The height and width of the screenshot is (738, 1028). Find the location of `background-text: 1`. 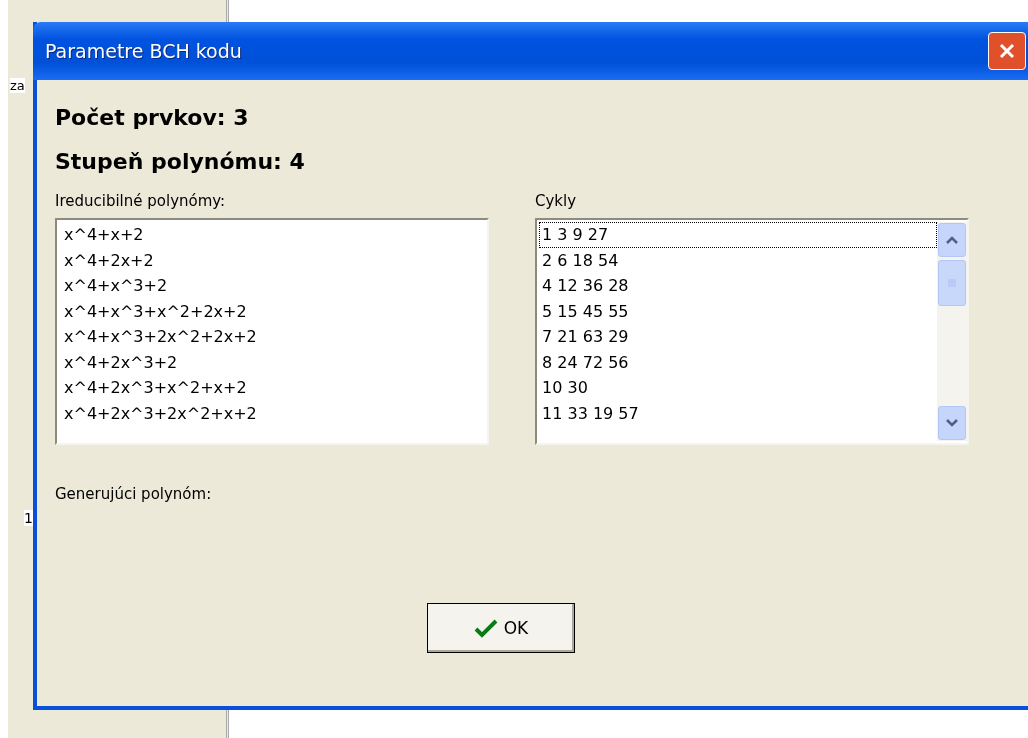

background-text: 1 is located at coordinates (28, 518).